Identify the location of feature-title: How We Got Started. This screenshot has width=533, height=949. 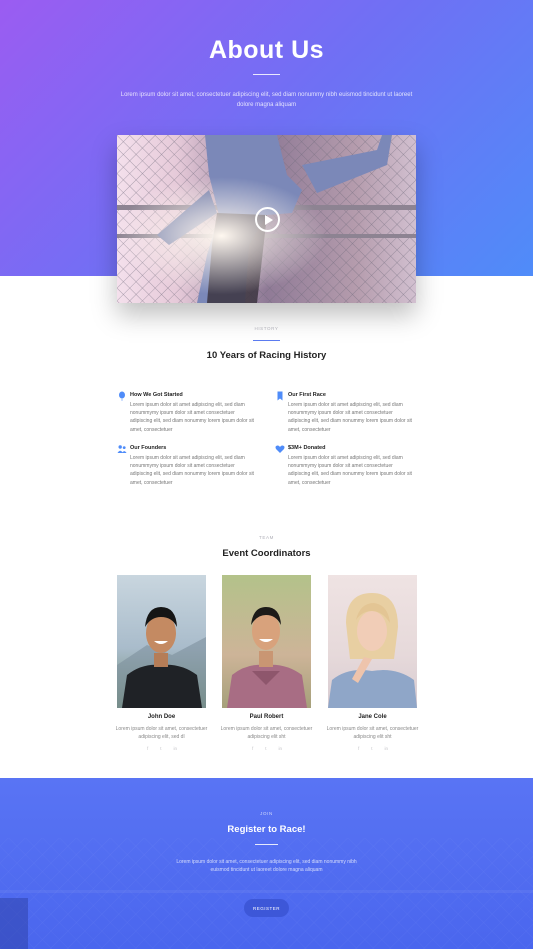
(156, 395).